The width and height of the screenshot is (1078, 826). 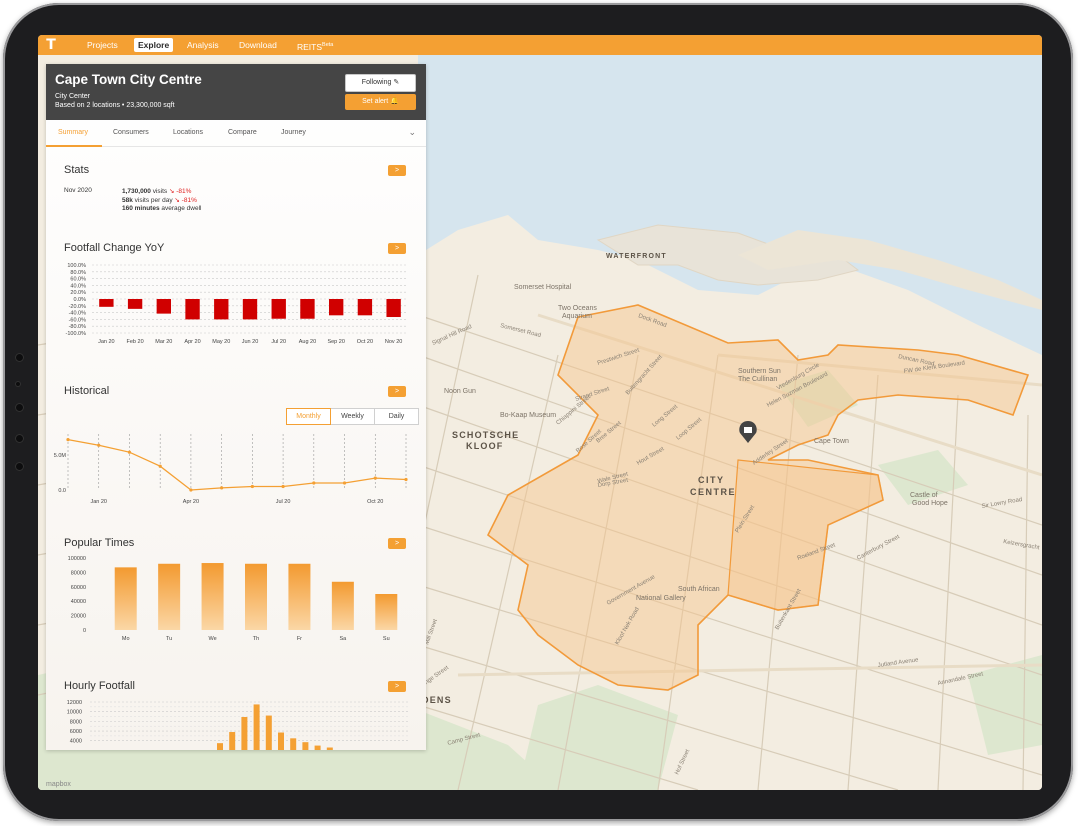 What do you see at coordinates (154, 45) in the screenshot?
I see `nav-explore: Explore` at bounding box center [154, 45].